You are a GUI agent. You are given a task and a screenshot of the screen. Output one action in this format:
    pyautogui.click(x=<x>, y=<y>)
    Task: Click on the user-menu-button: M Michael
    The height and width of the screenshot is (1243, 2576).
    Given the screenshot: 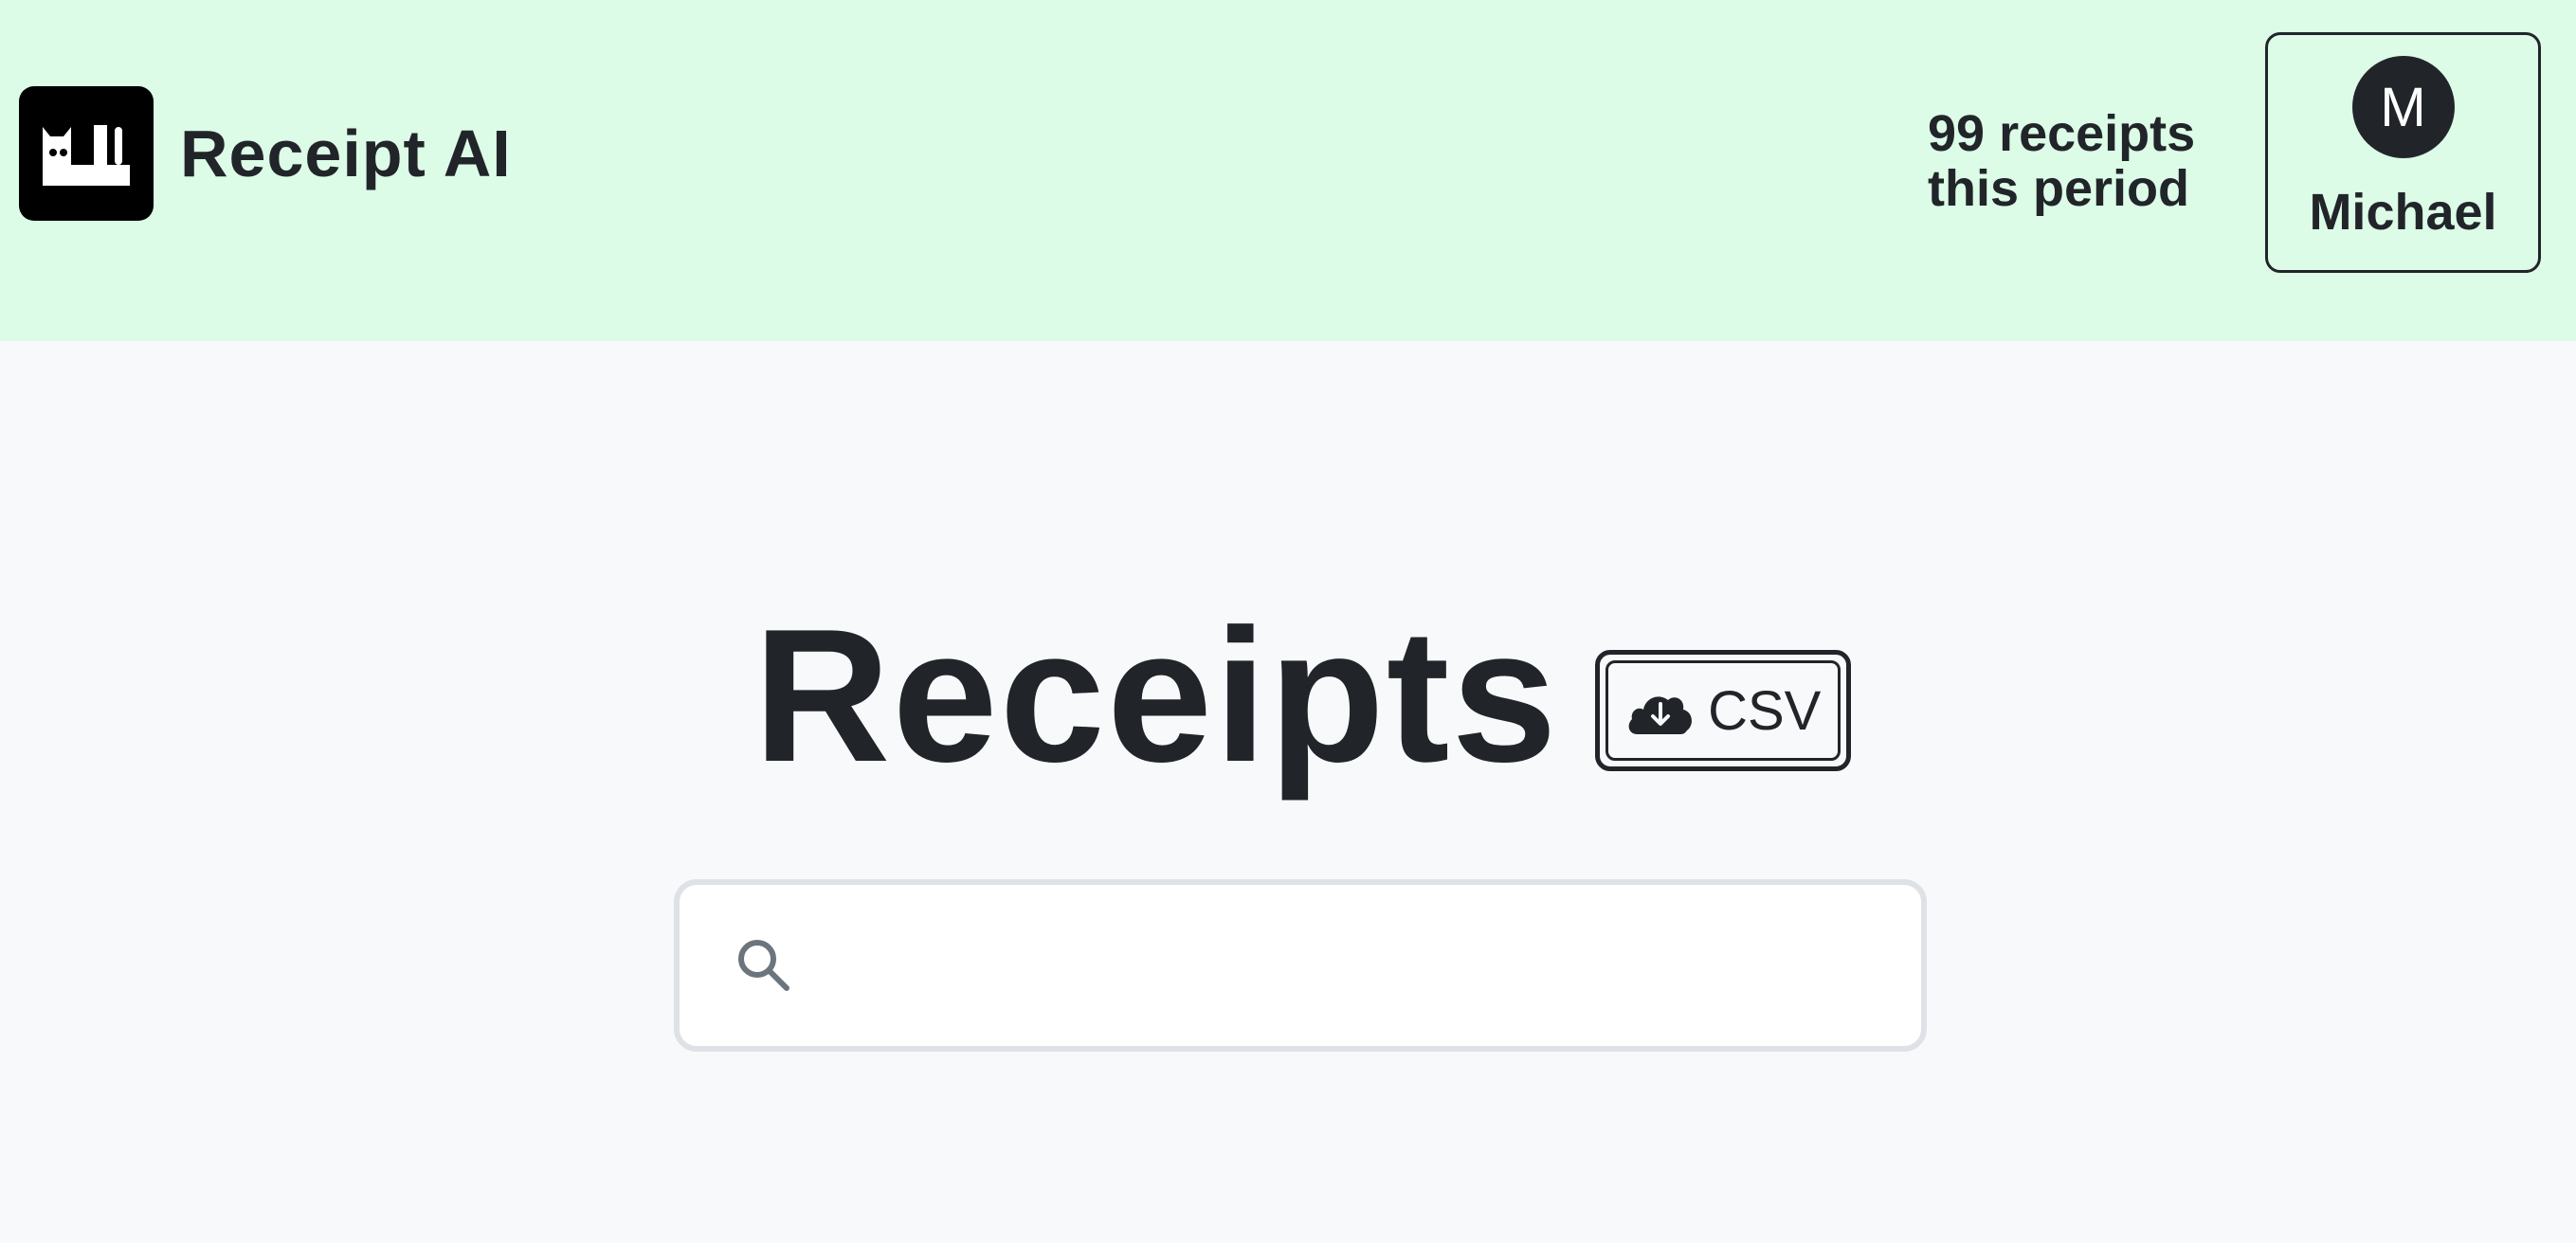 What is the action you would take?
    pyautogui.click(x=2403, y=152)
    